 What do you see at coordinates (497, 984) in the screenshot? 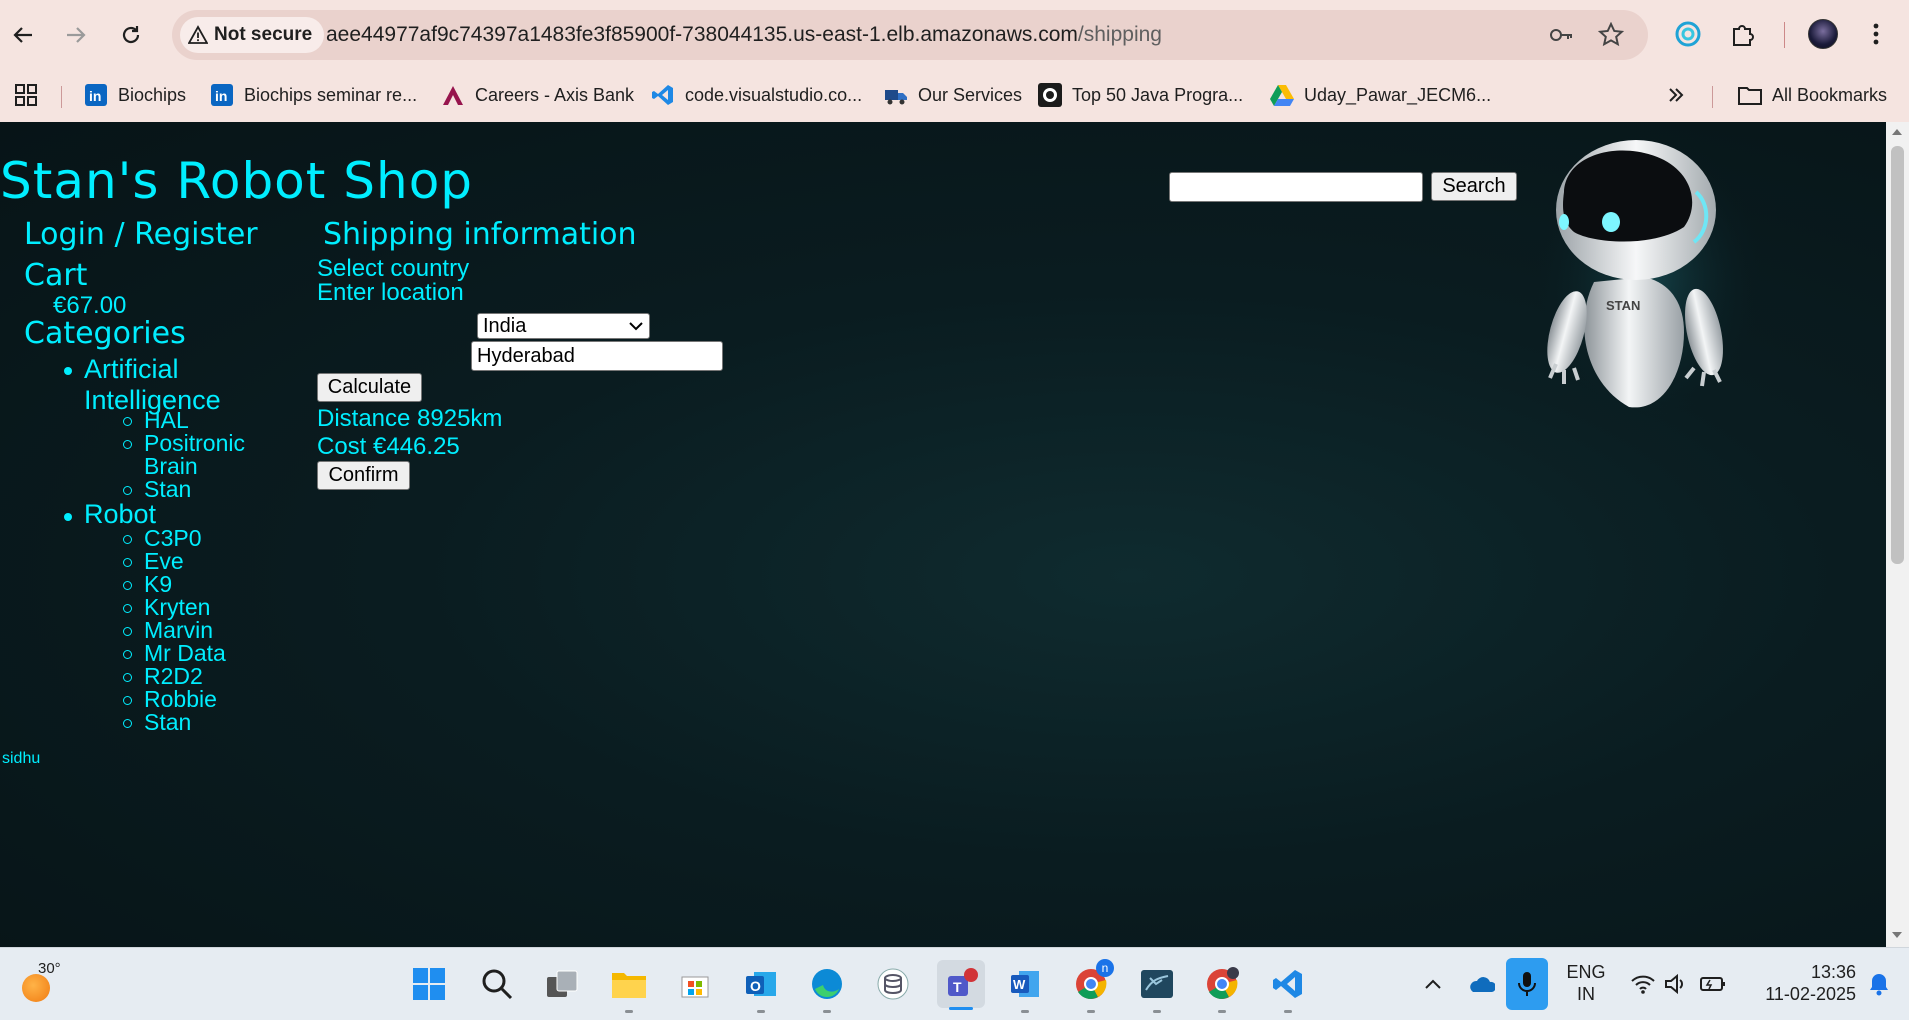
I see `search-icon` at bounding box center [497, 984].